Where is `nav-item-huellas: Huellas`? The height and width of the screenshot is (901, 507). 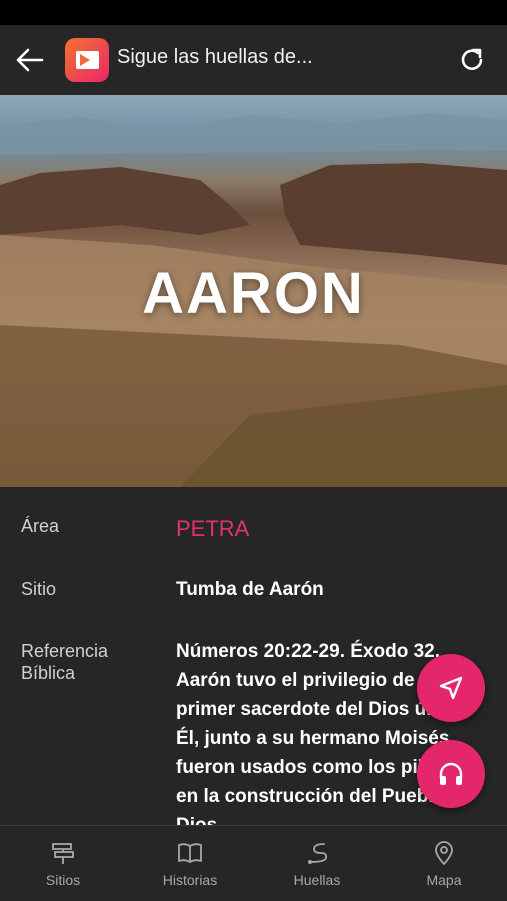
nav-item-huellas: Huellas is located at coordinates (317, 863).